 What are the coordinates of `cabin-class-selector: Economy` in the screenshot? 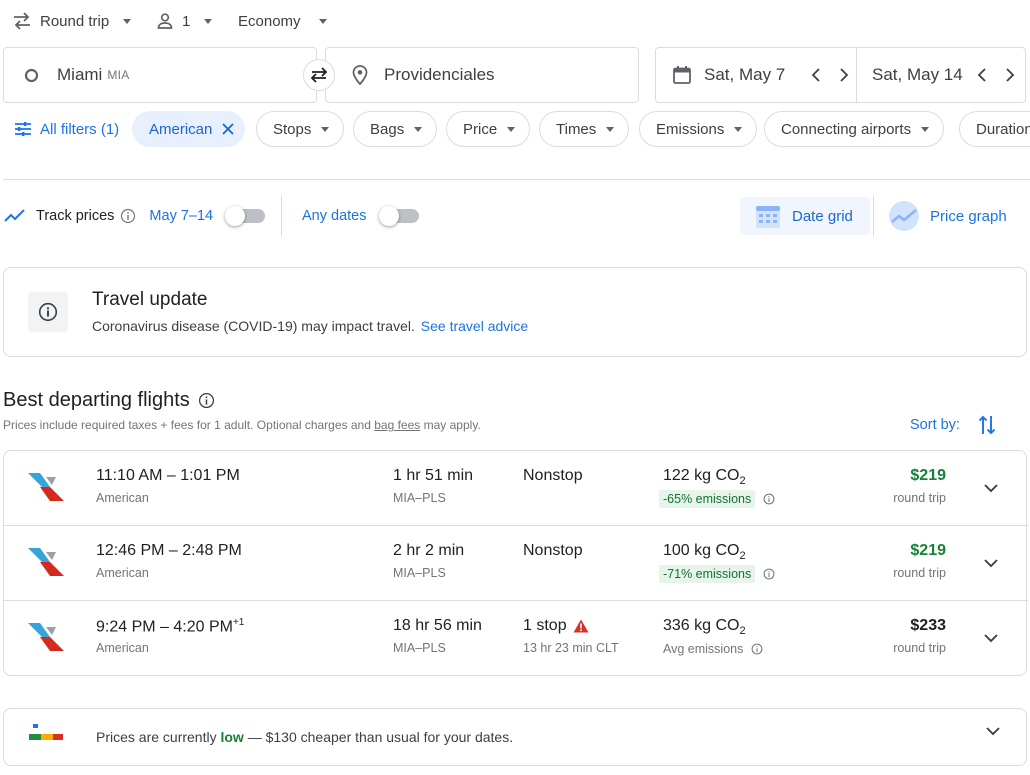 It's located at (282, 21).